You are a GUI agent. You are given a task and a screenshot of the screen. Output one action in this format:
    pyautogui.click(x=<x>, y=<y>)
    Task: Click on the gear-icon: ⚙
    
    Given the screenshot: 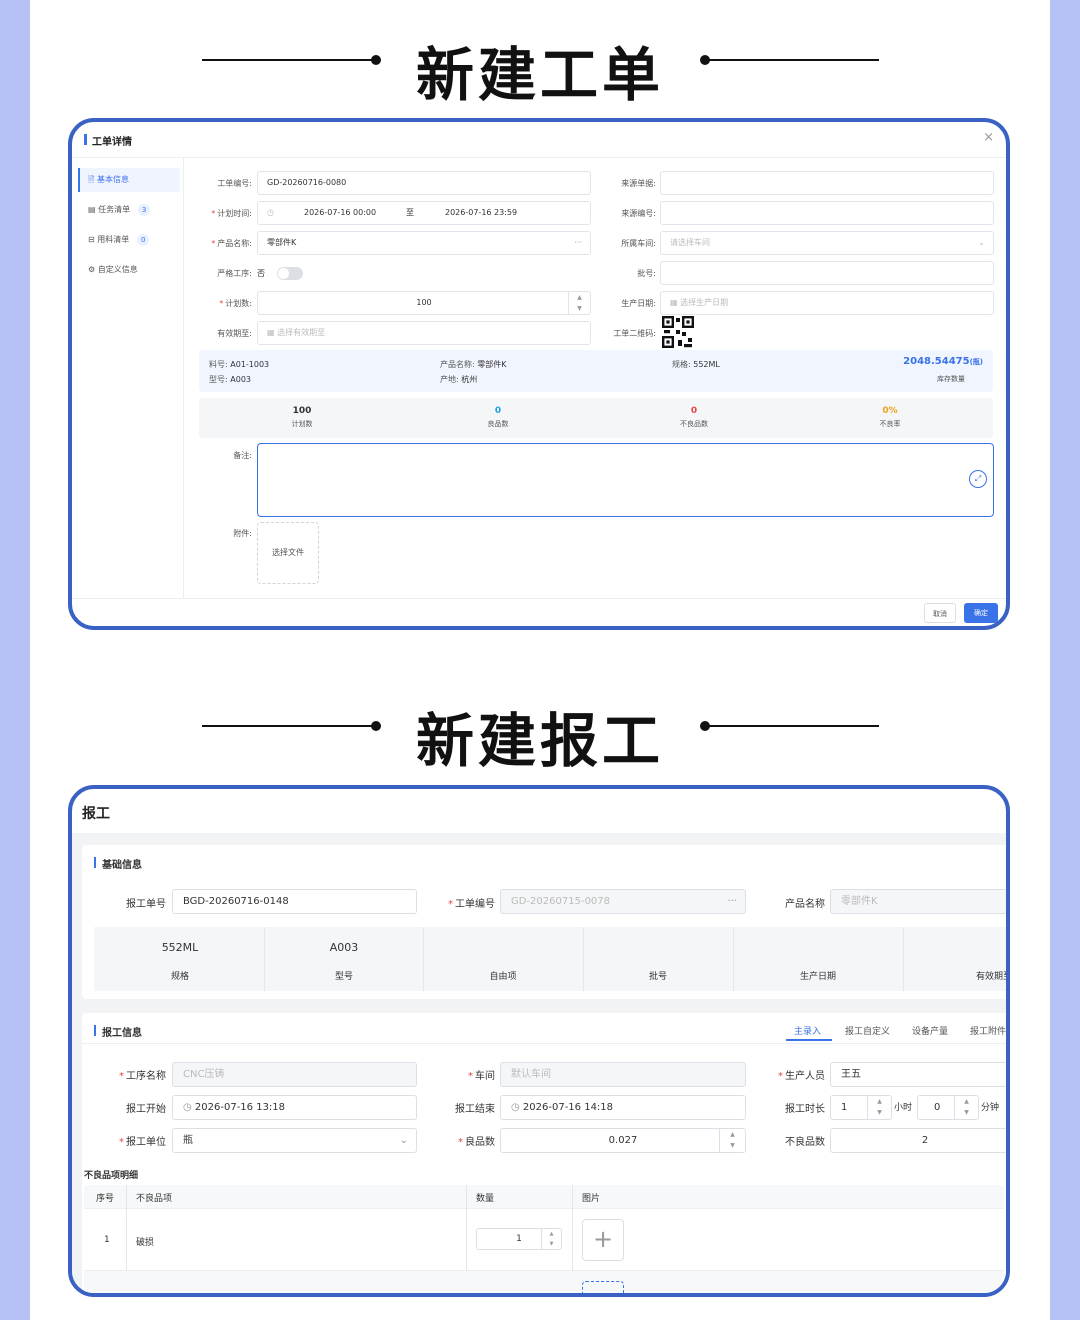 What is the action you would take?
    pyautogui.click(x=93, y=269)
    